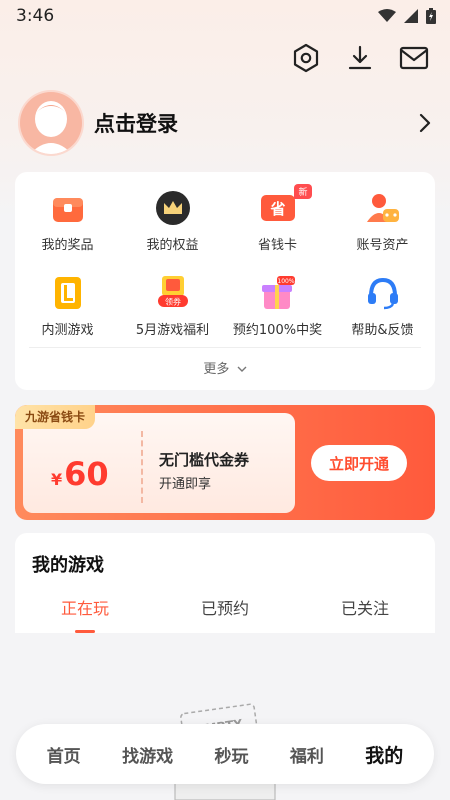  What do you see at coordinates (254, 123) in the screenshot?
I see `login-label: 点击登录` at bounding box center [254, 123].